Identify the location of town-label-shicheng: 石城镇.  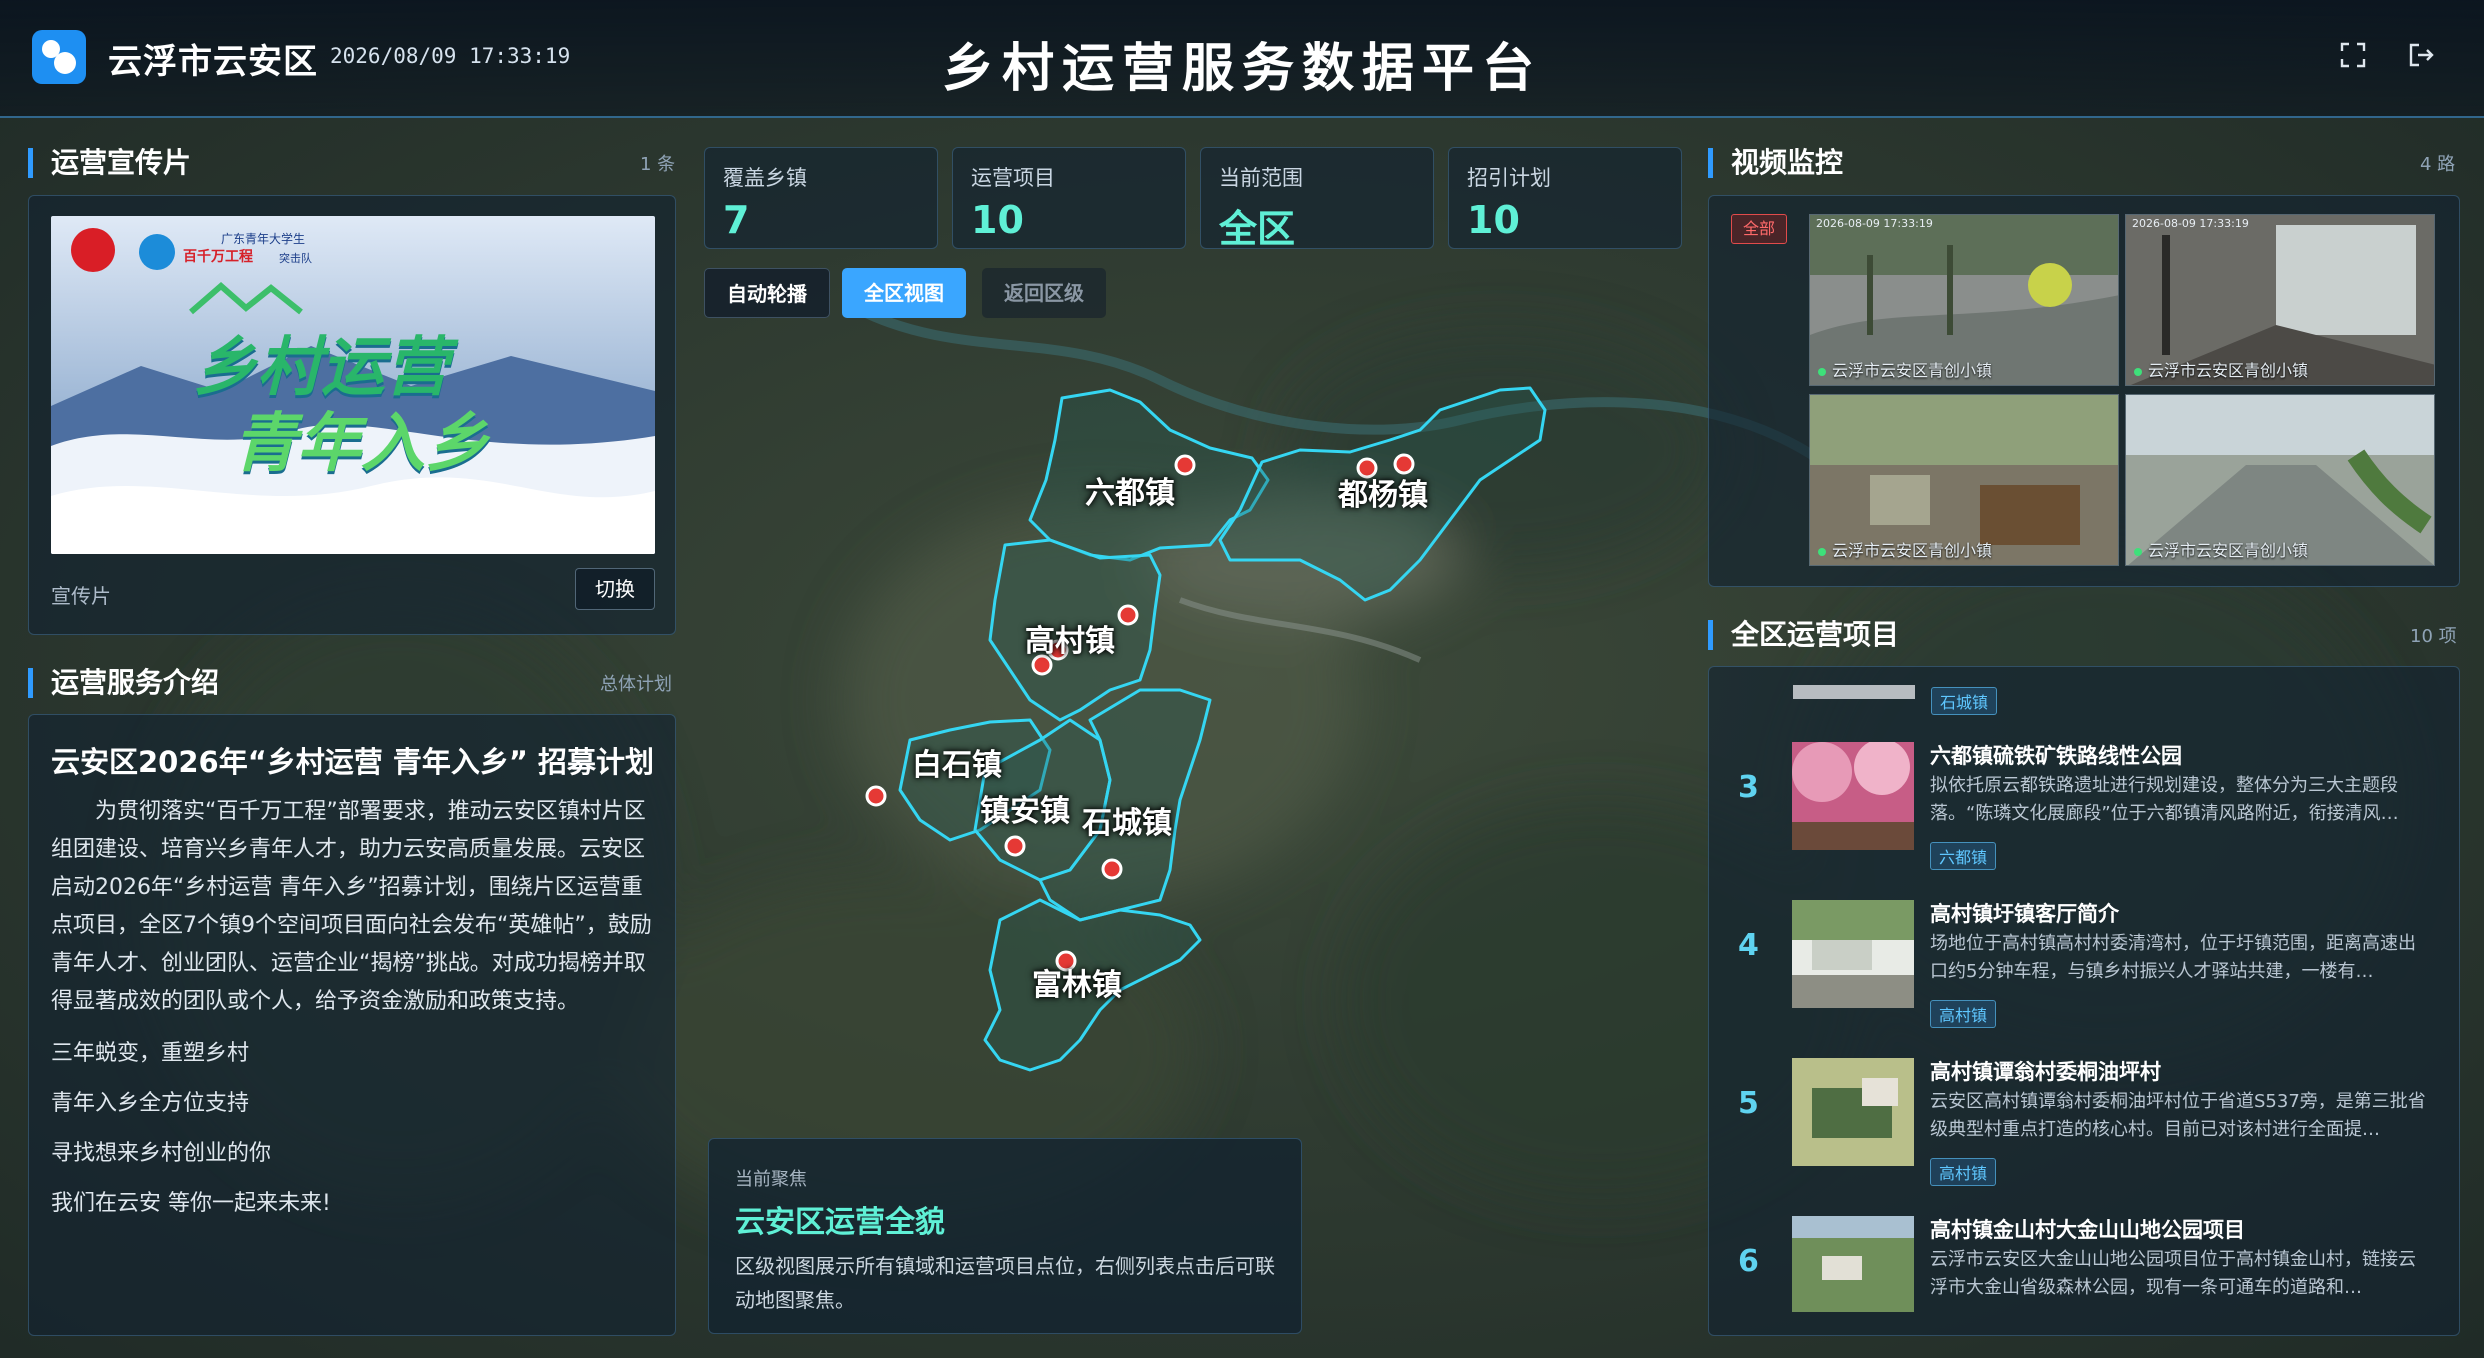
(1127, 820).